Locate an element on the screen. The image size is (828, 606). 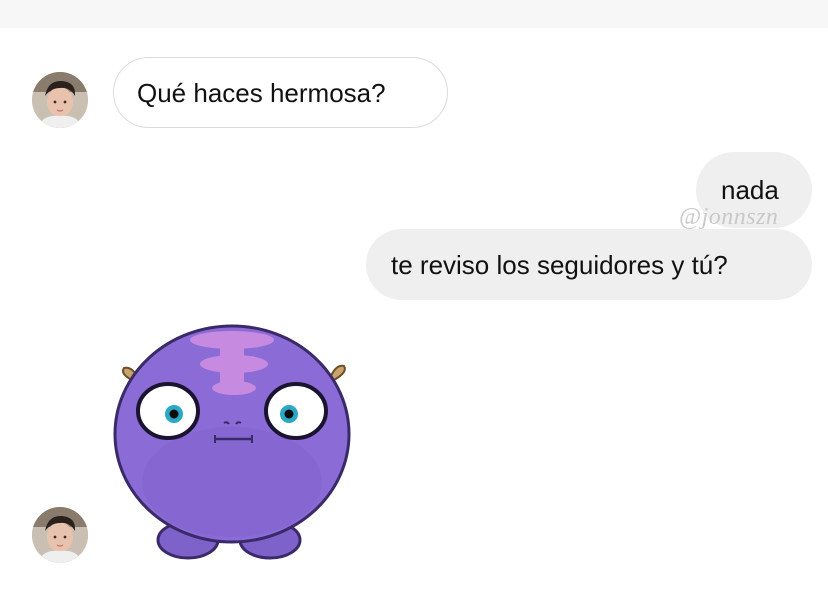
message-text: te reviso los seguidores y tú? is located at coordinates (559, 265).